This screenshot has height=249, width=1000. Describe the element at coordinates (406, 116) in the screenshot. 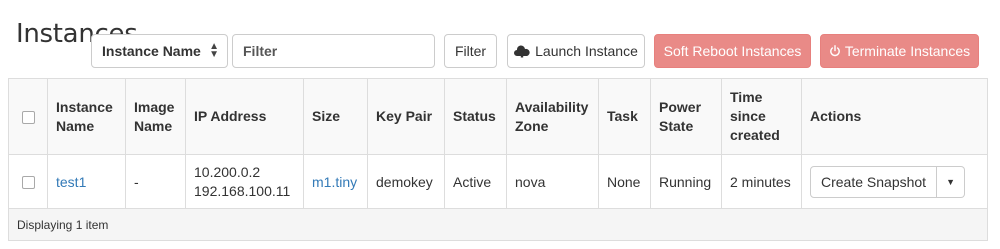

I see `column-header-key-pair: Key Pair` at that location.